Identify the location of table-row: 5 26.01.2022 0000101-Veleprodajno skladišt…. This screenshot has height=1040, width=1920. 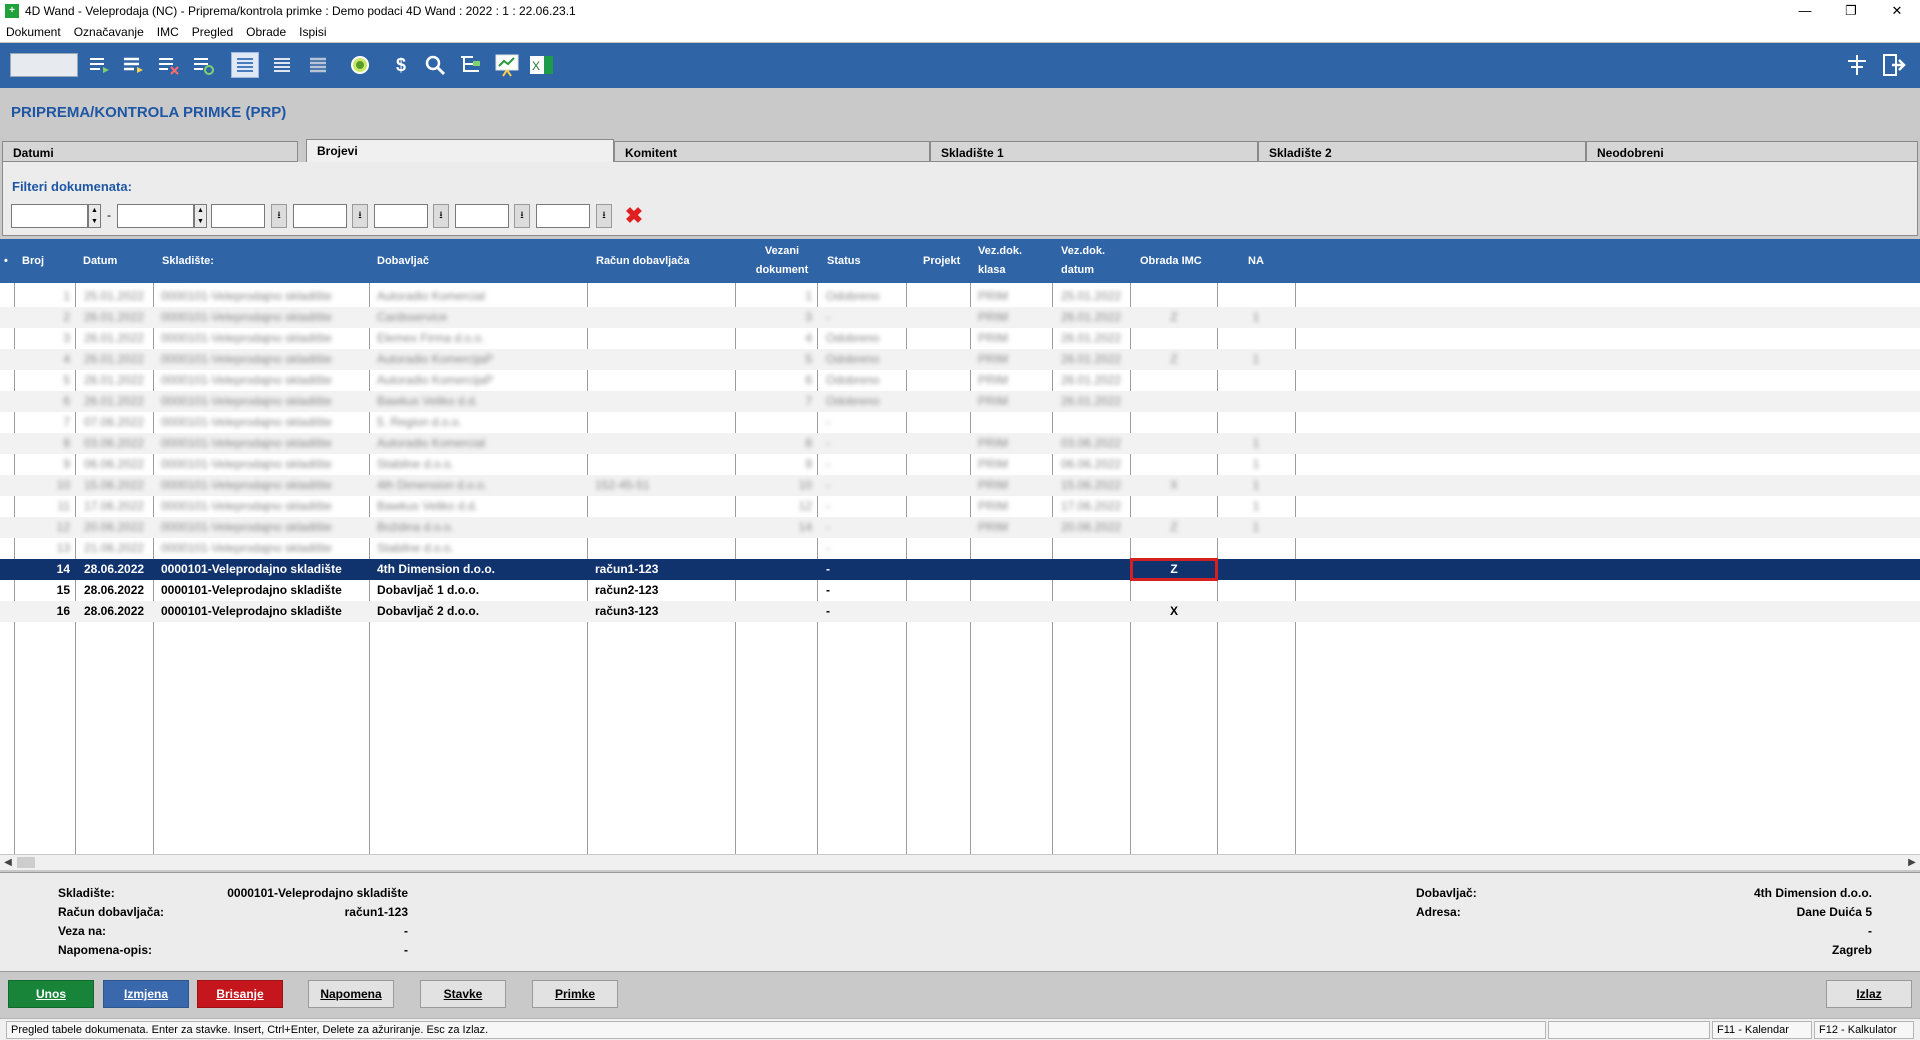
(960, 380).